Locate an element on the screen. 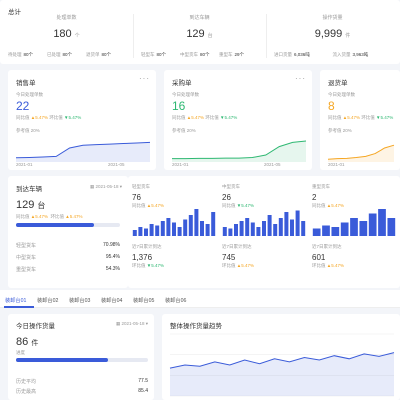  summary-detail: 进口货量 6,036吨 is located at coordinates (292, 54).